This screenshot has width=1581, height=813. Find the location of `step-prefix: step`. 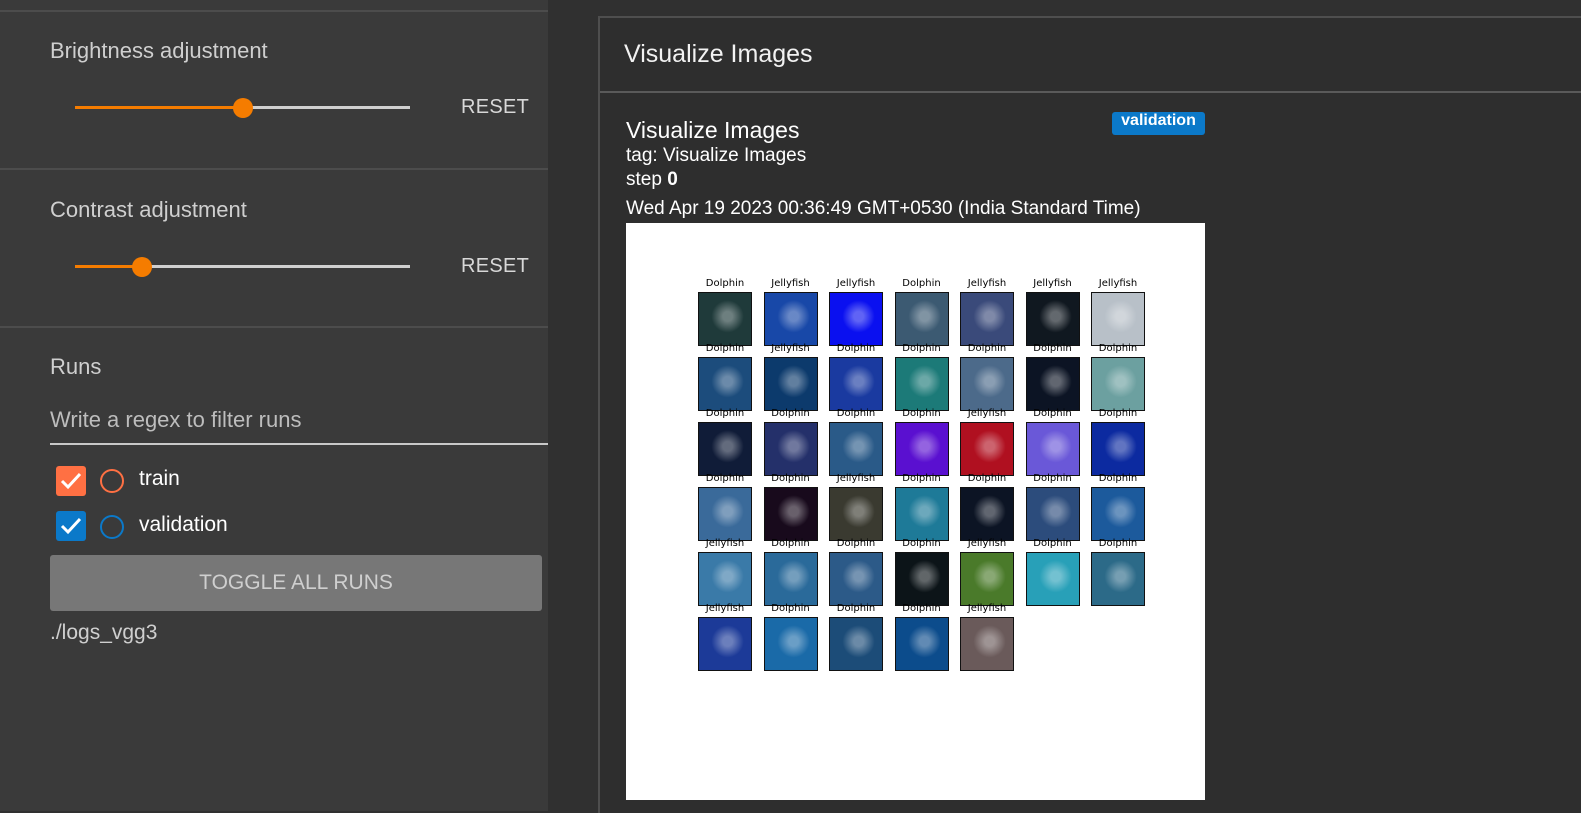

step-prefix: step is located at coordinates (644, 179).